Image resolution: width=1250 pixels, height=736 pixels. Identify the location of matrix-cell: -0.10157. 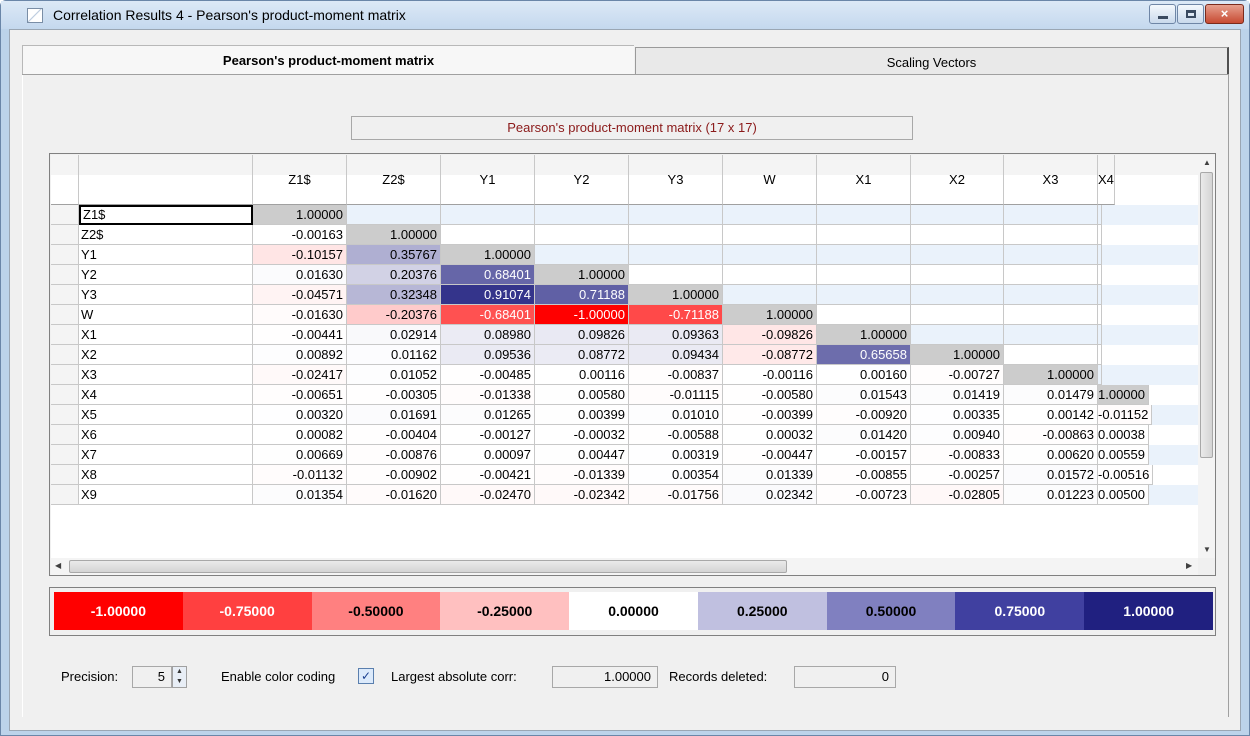
(300, 255).